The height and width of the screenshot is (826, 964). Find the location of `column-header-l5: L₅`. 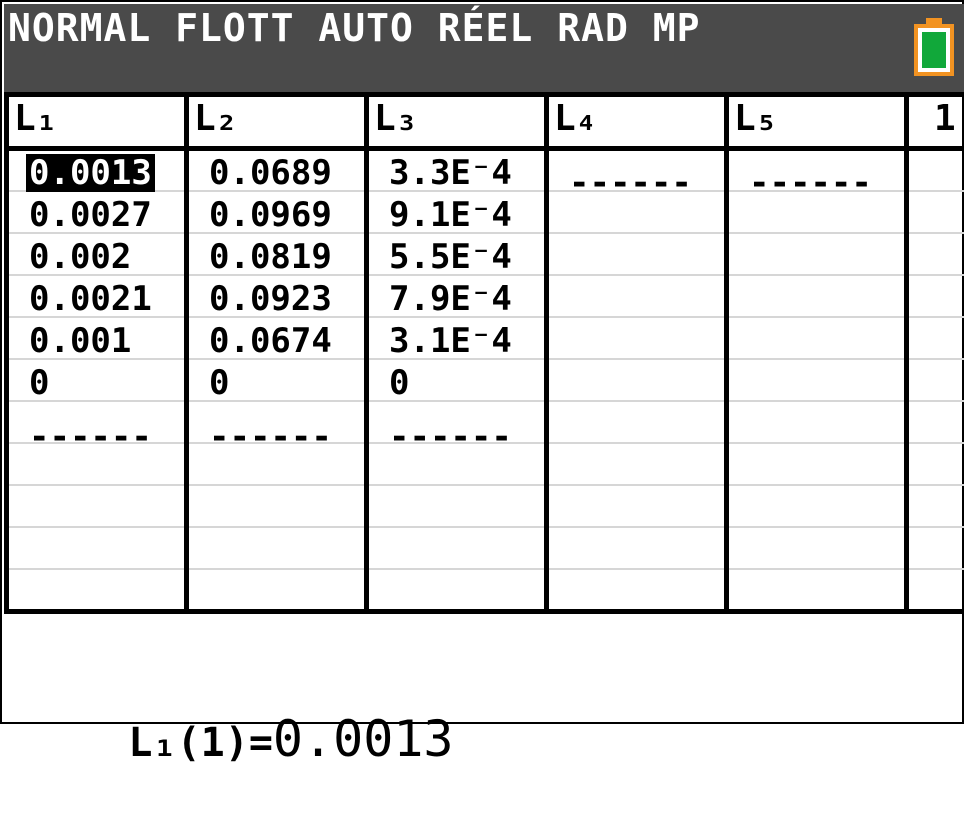

column-header-l5: L₅ is located at coordinates (755, 118).